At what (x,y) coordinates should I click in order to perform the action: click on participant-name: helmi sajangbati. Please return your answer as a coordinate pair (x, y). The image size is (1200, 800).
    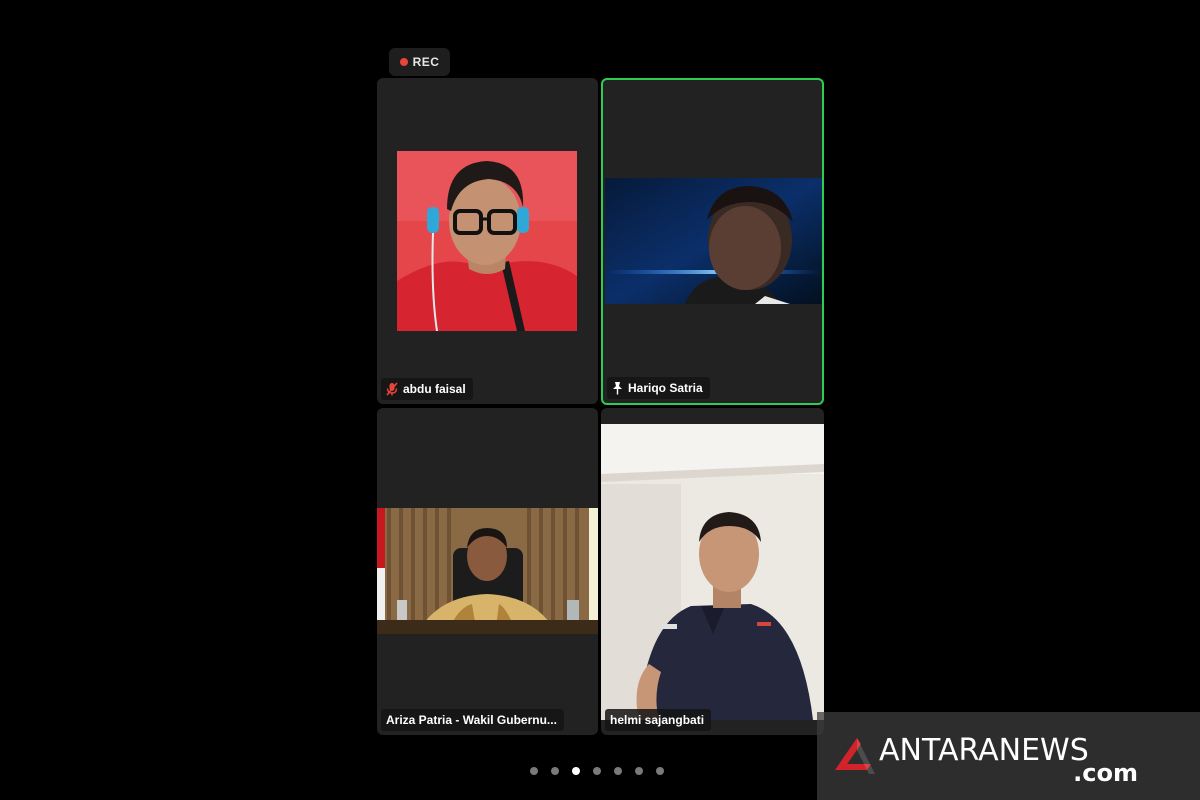
    Looking at the image, I should click on (657, 720).